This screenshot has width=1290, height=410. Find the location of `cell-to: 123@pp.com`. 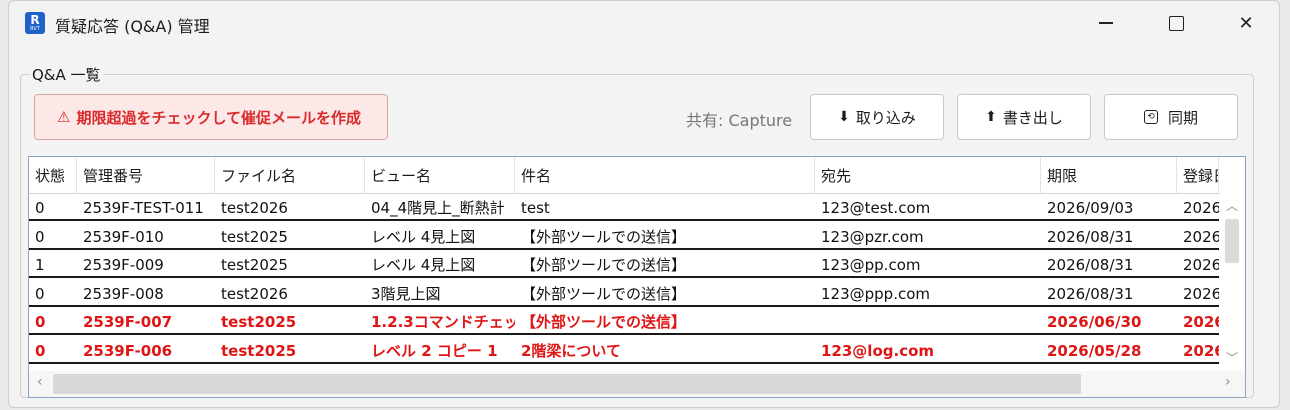

cell-to: 123@pp.com is located at coordinates (871, 265).